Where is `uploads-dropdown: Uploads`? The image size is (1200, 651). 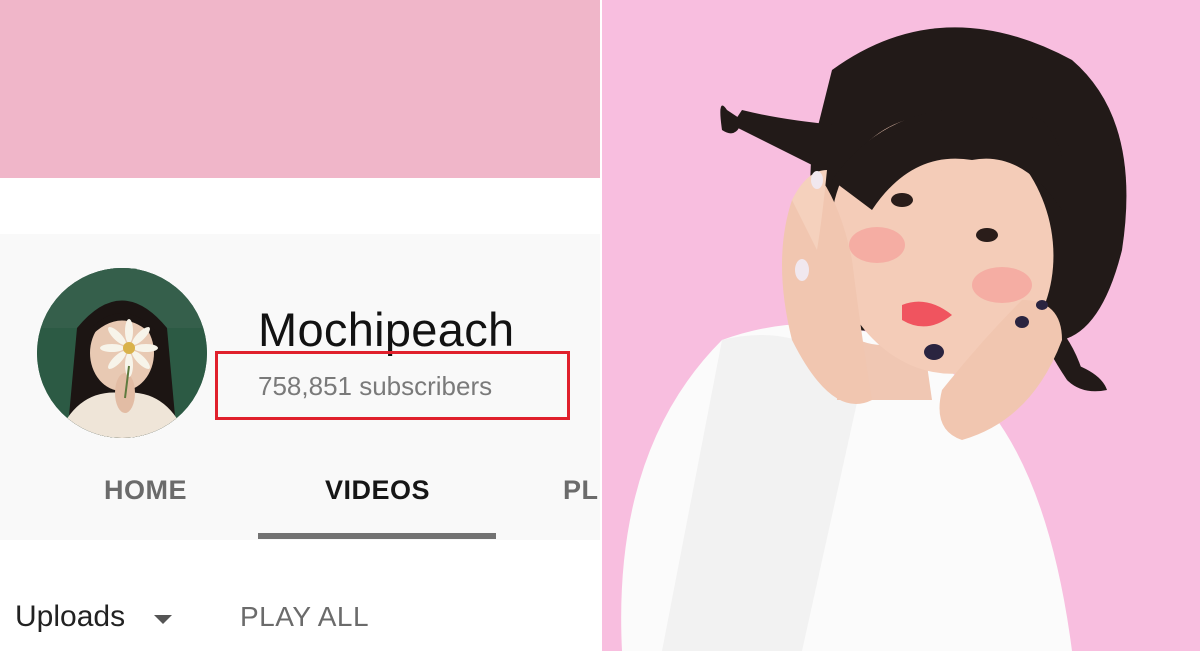 uploads-dropdown: Uploads is located at coordinates (70, 617).